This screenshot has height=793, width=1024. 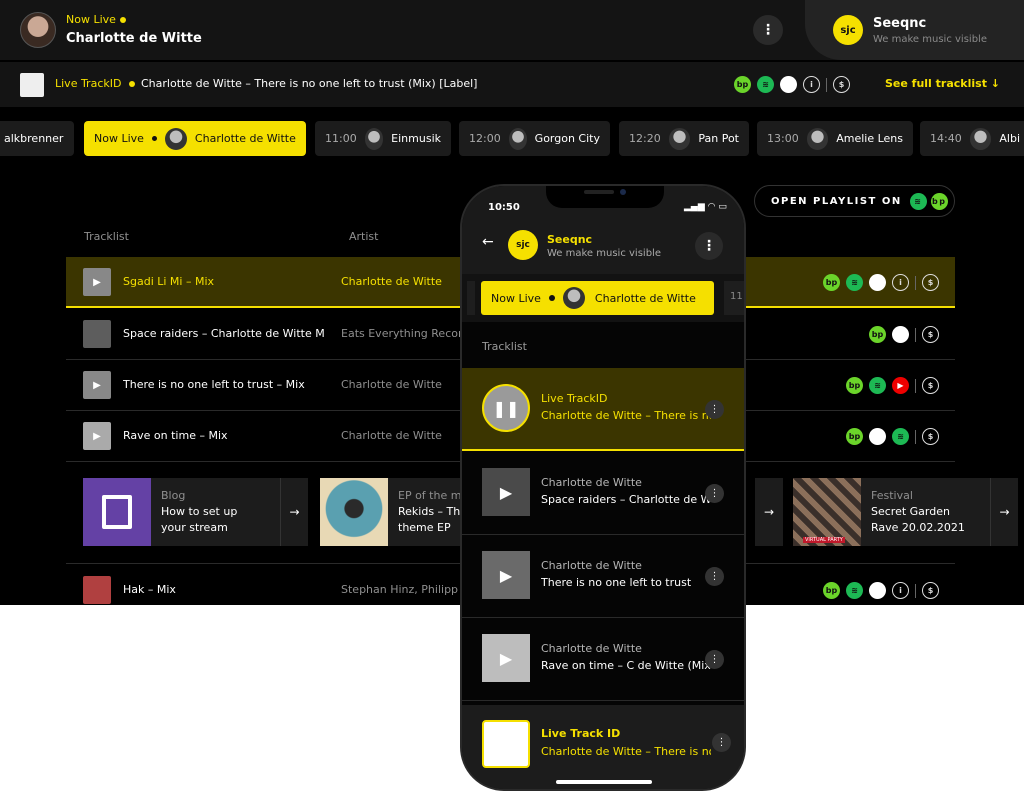 I want to click on lineup-chip: 12:00 Gorgon City, so click(x=534, y=138).